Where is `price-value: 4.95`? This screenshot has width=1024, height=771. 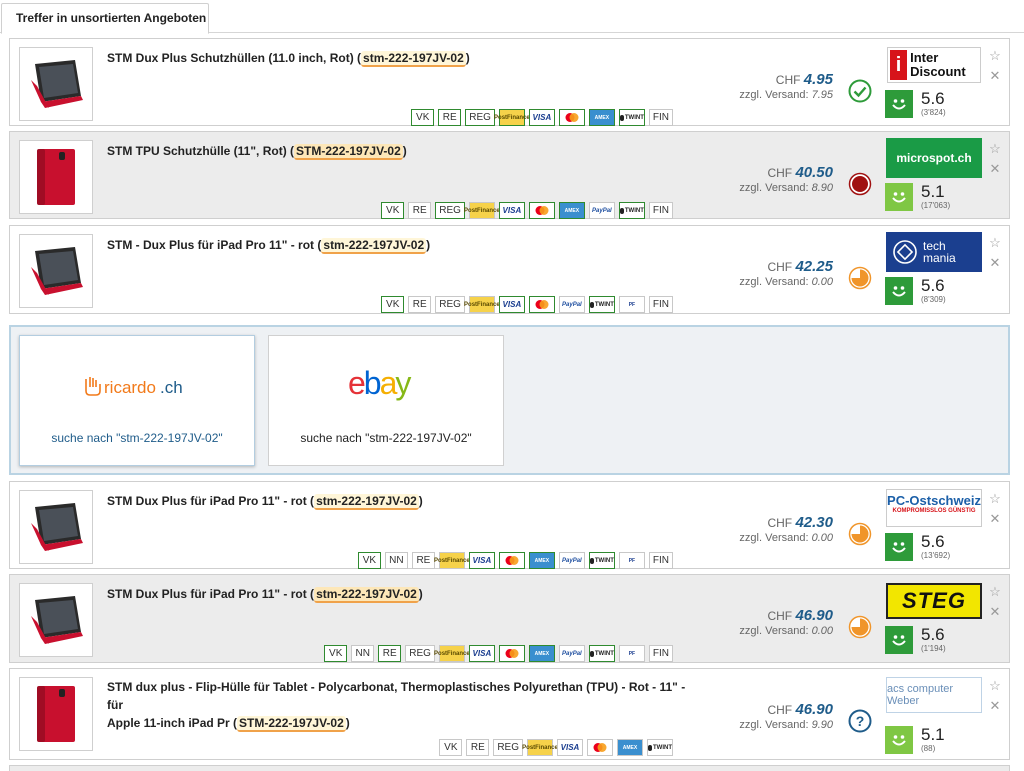 price-value: 4.95 is located at coordinates (818, 79).